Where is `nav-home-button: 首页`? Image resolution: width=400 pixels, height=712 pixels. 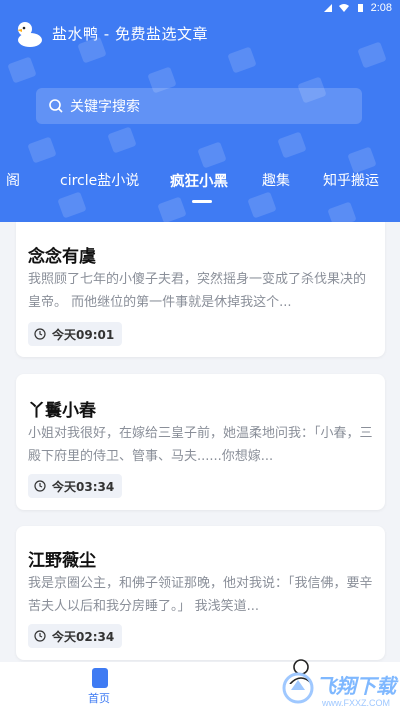 nav-home-button: 首页 is located at coordinates (100, 687).